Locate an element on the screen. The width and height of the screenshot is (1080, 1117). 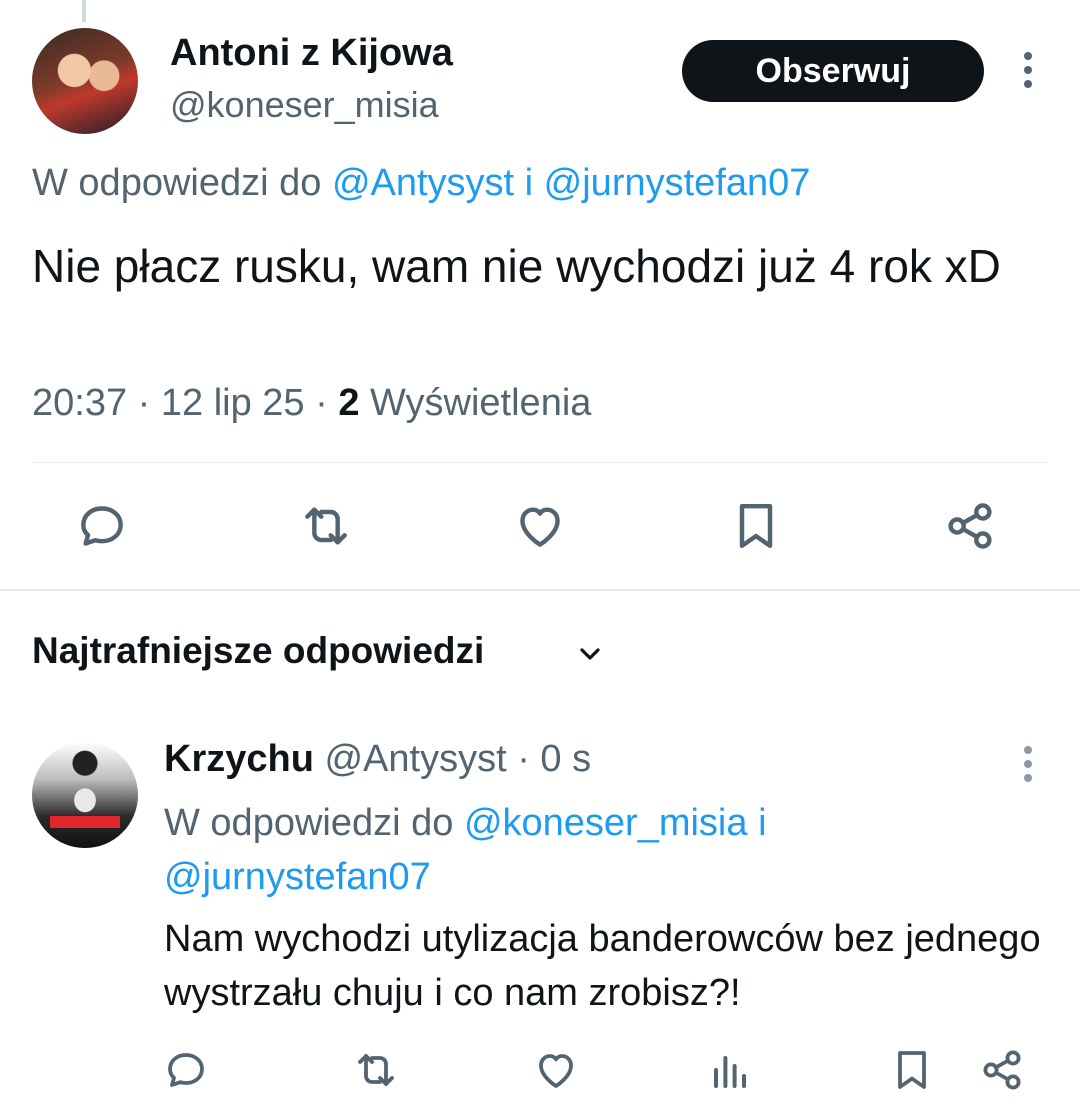
author-avatar is located at coordinates (85, 81).